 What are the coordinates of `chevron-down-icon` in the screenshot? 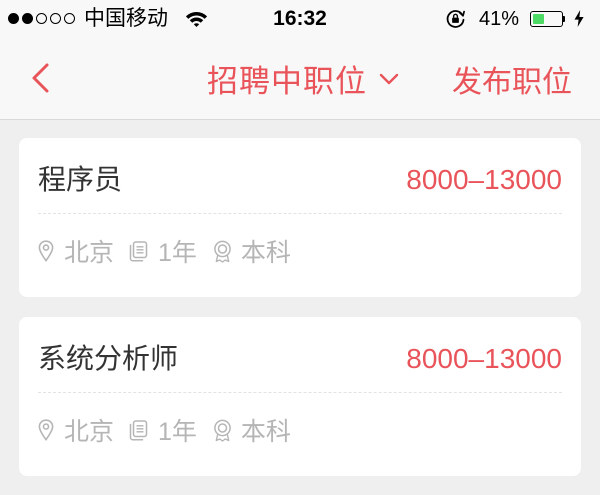 It's located at (389, 78).